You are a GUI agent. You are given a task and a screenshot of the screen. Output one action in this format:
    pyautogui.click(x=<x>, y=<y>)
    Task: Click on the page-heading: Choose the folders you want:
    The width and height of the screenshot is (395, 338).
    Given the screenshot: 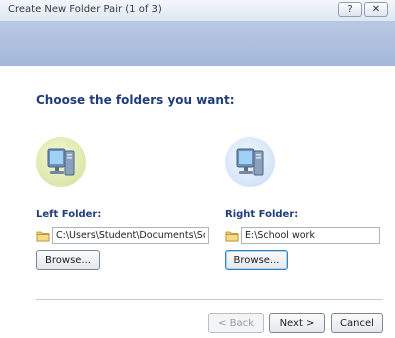 What is the action you would take?
    pyautogui.click(x=135, y=100)
    